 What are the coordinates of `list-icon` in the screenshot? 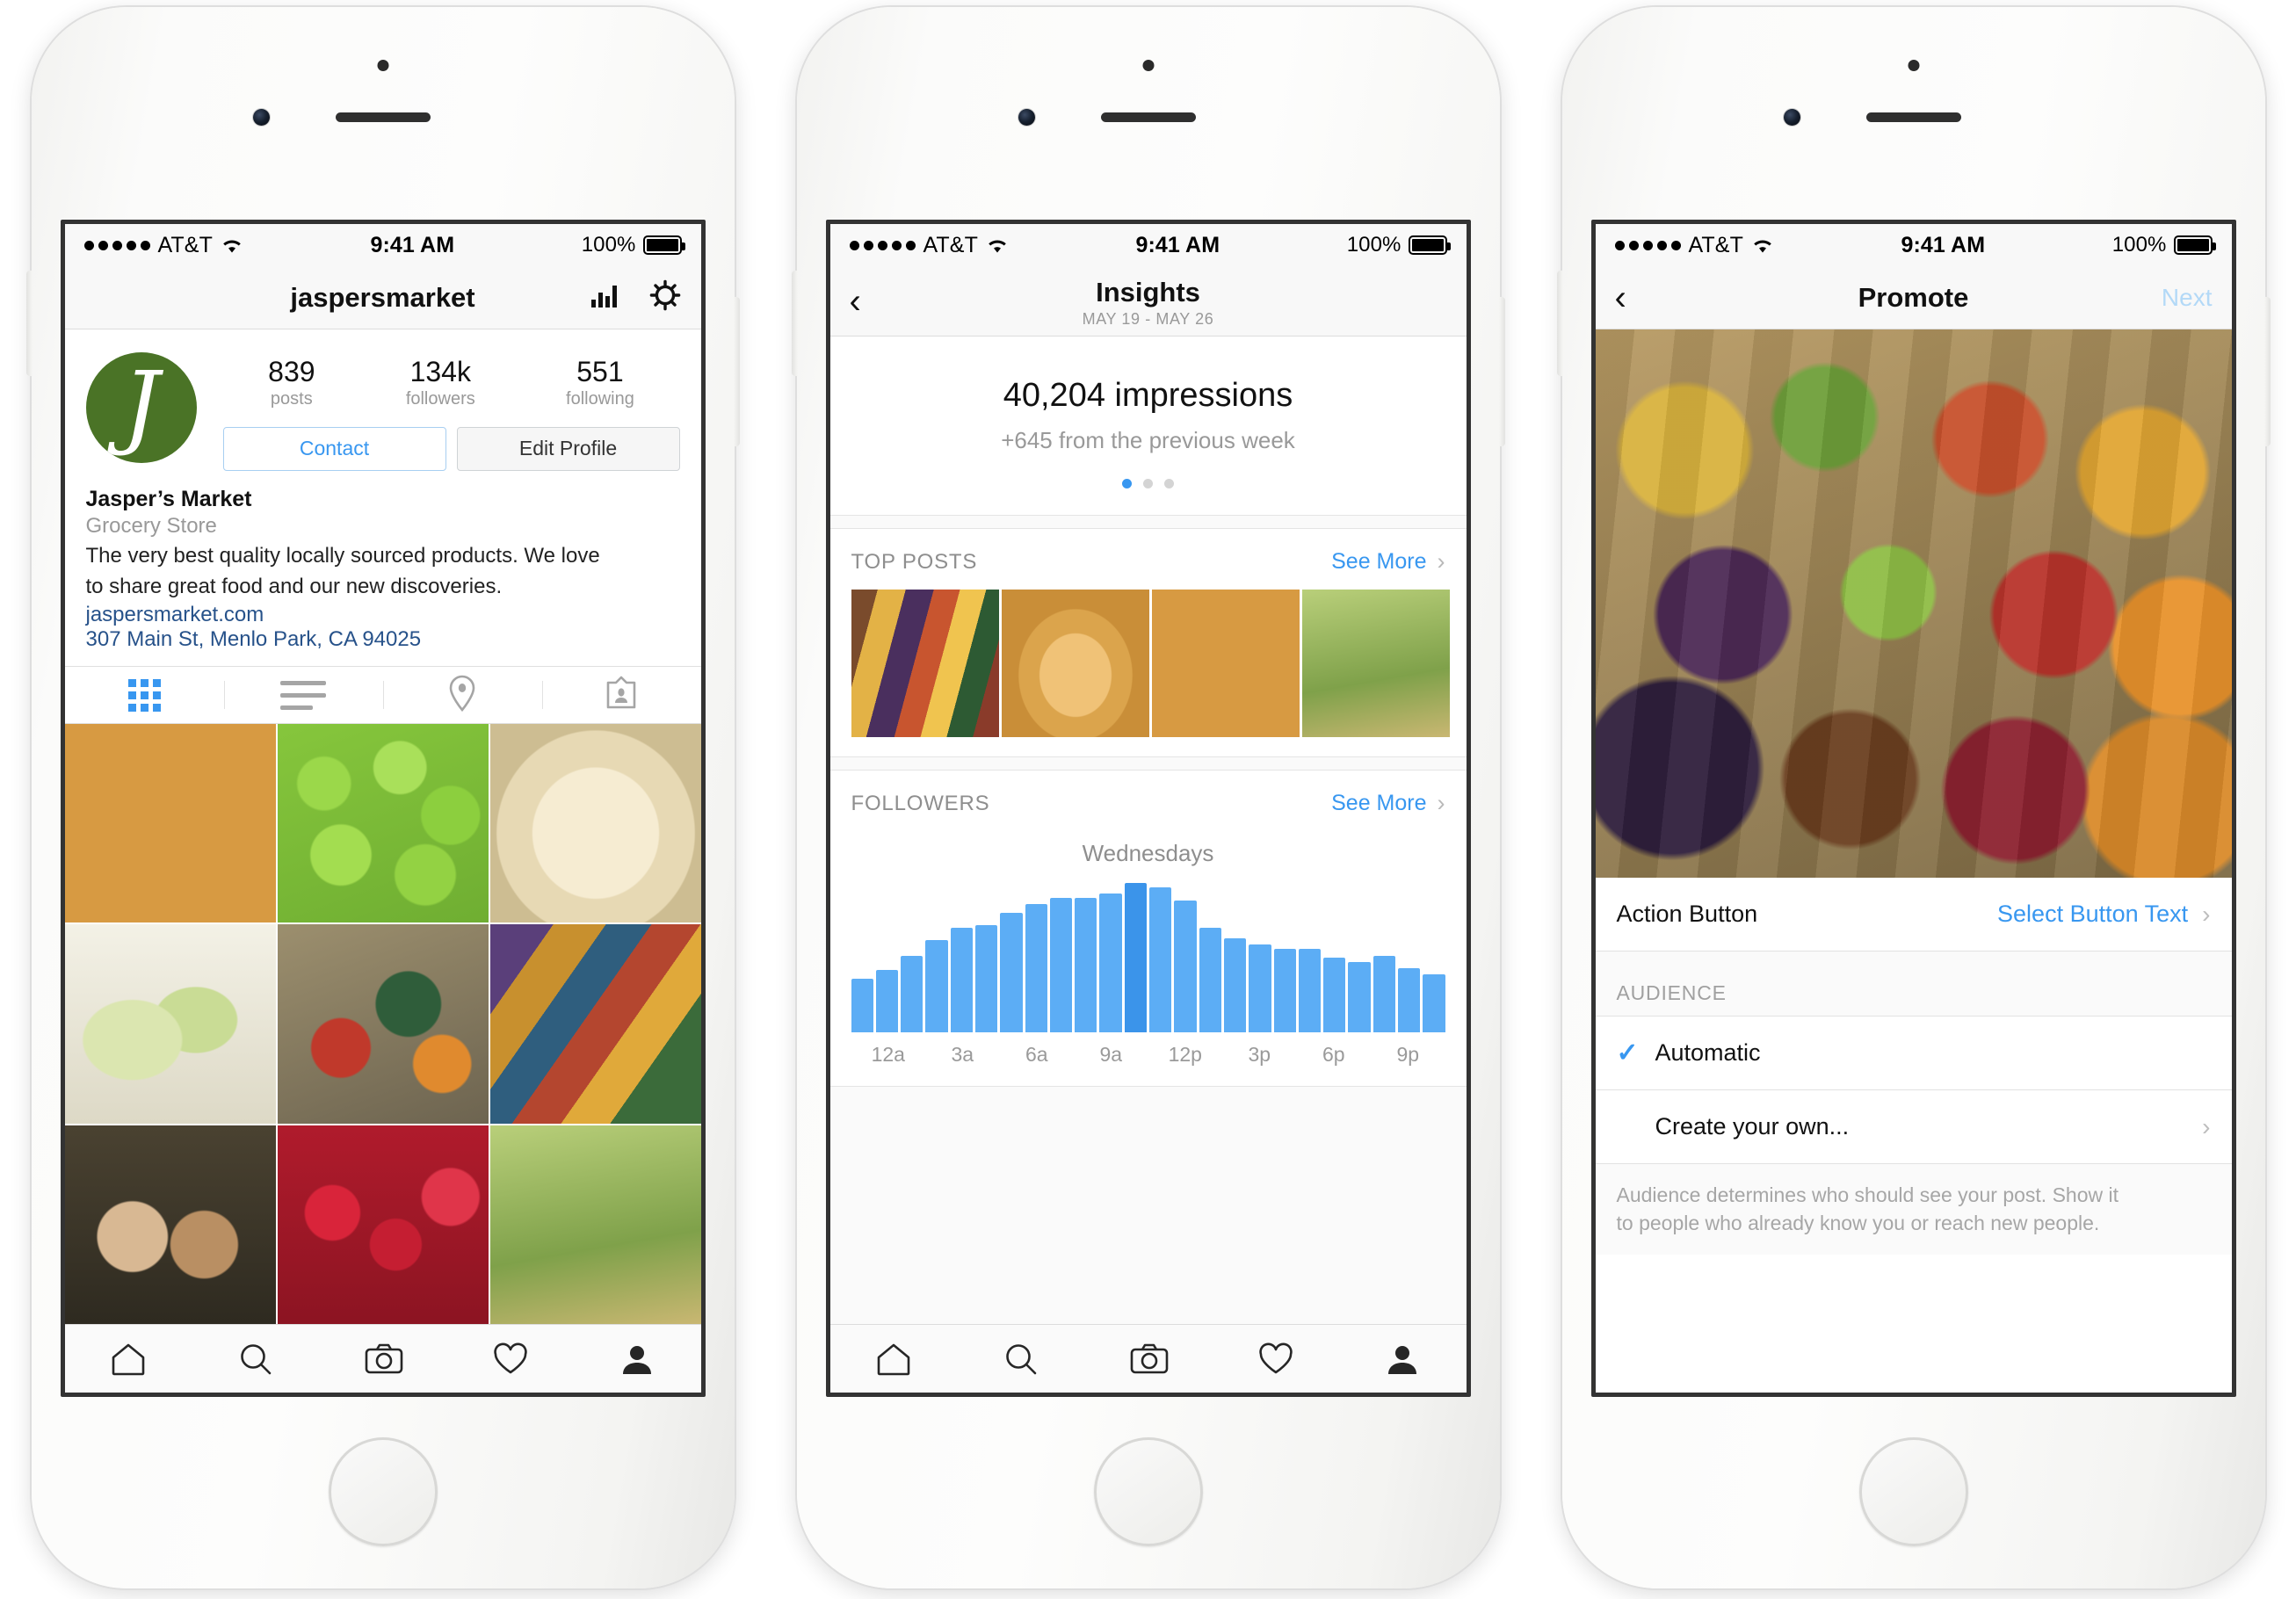 It's located at (303, 695).